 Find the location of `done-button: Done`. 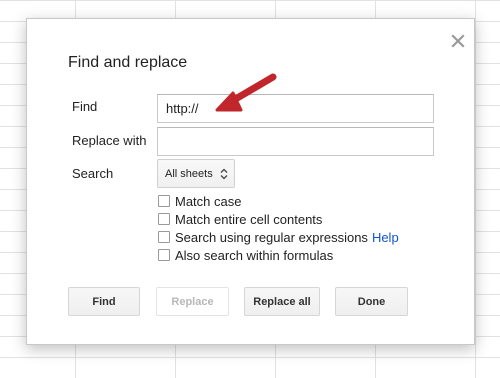

done-button: Done is located at coordinates (371, 301).